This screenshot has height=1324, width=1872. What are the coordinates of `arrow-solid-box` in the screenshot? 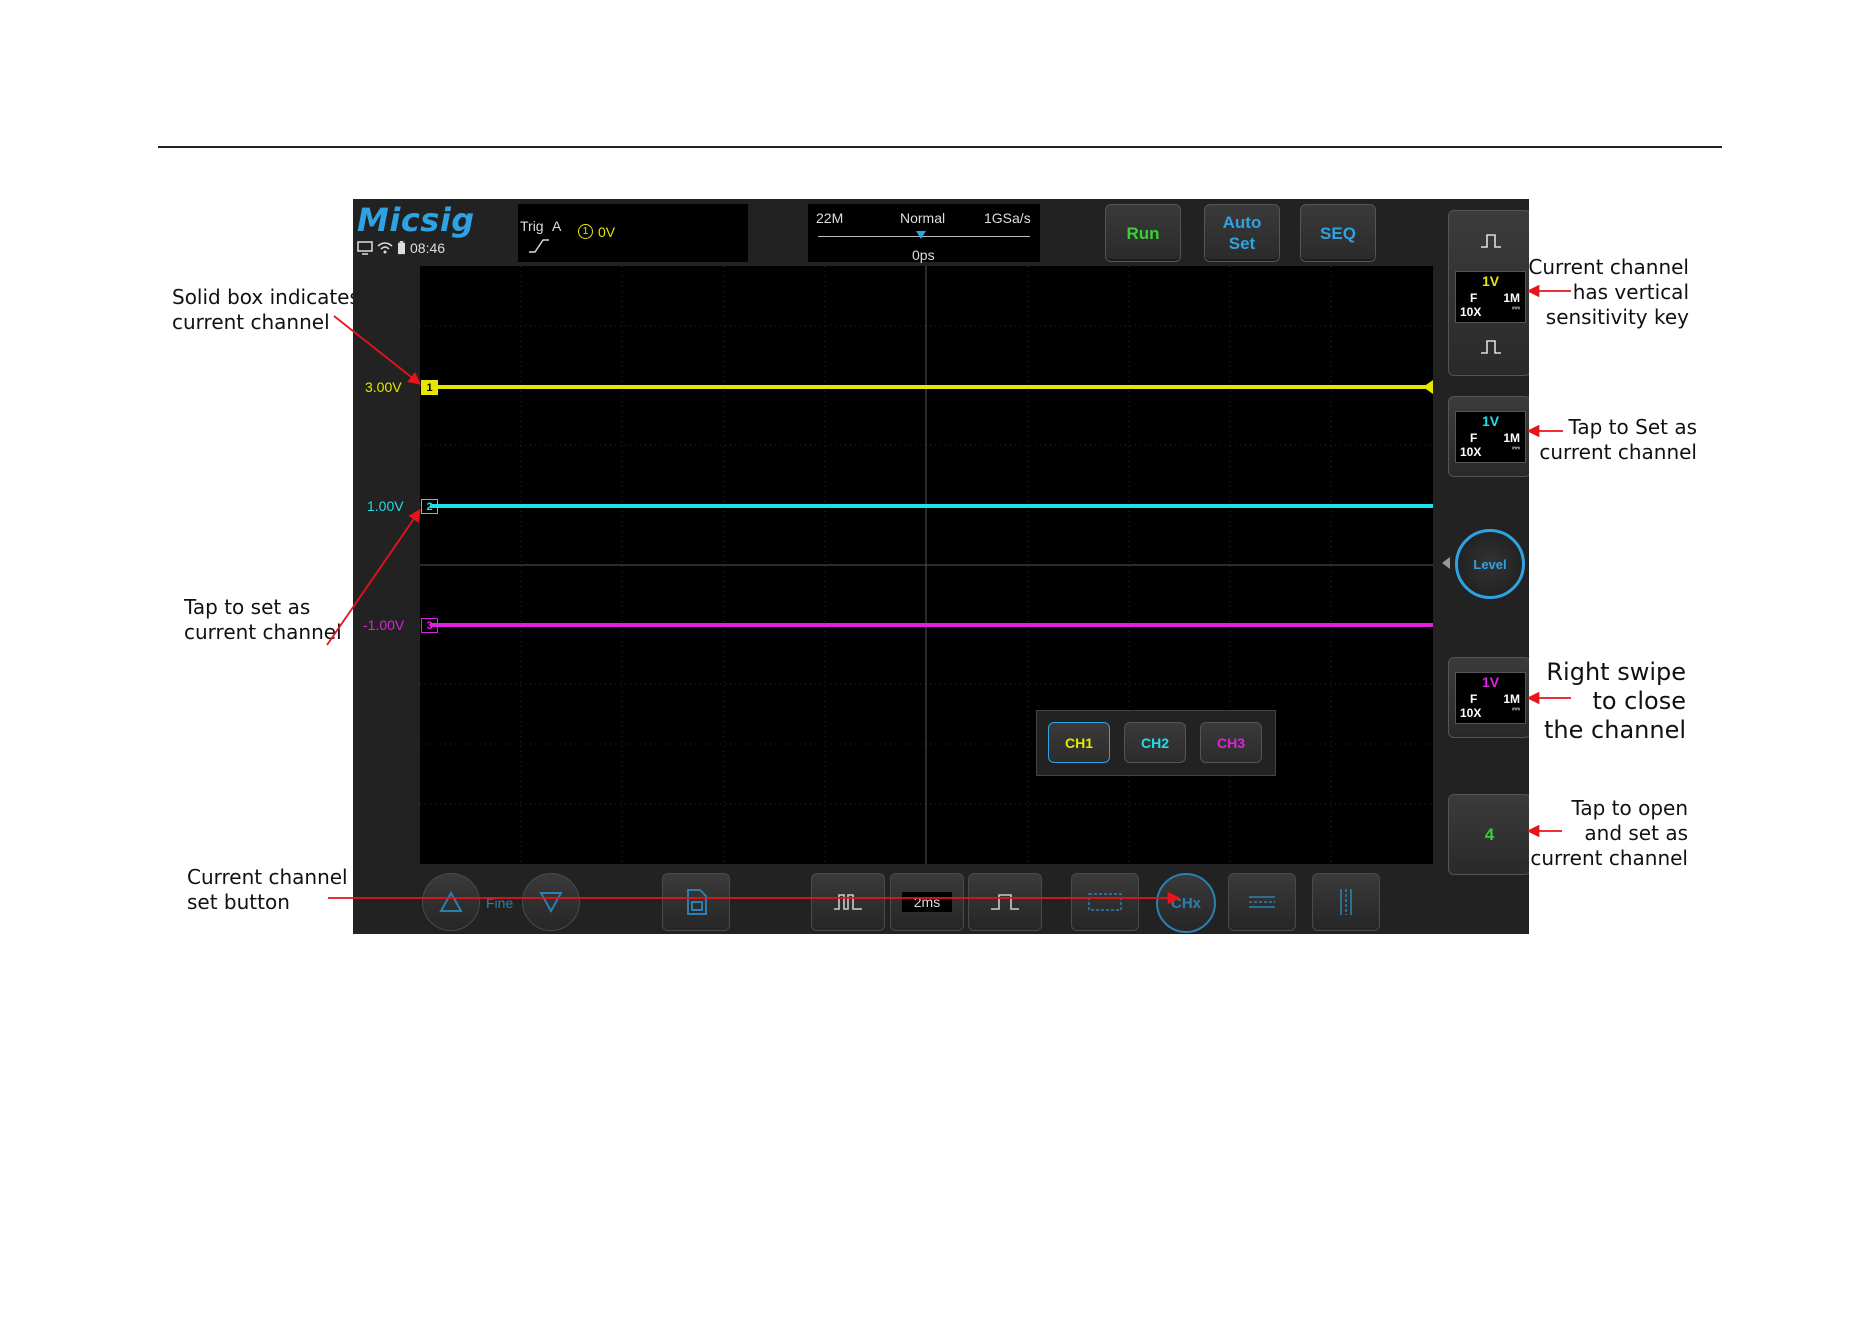 It's located at (377, 350).